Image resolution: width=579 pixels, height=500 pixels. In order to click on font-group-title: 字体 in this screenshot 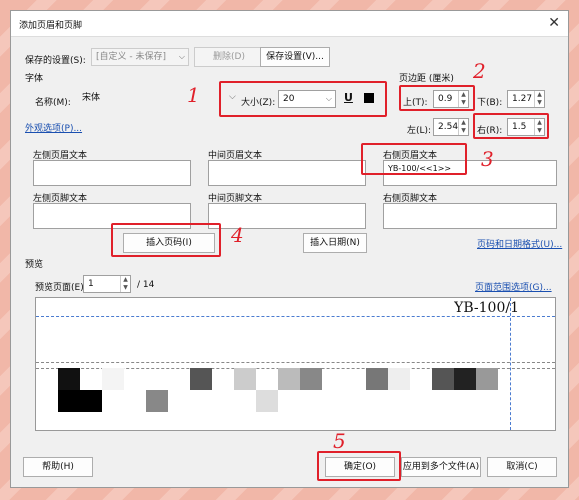, I will do `click(34, 79)`.